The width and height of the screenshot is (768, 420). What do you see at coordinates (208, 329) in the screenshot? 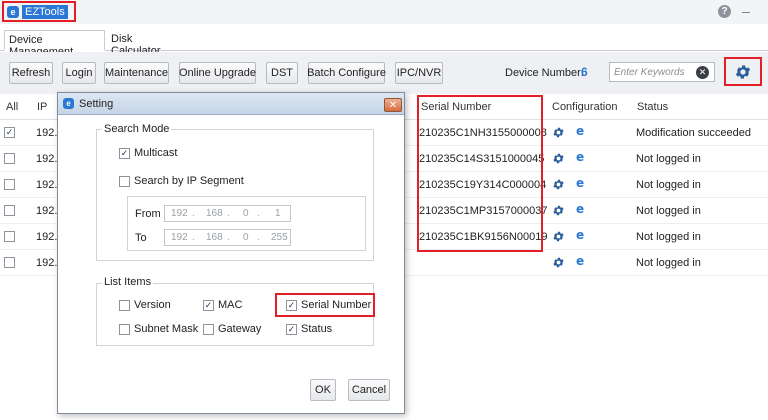
I see `gateway-checkbox` at bounding box center [208, 329].